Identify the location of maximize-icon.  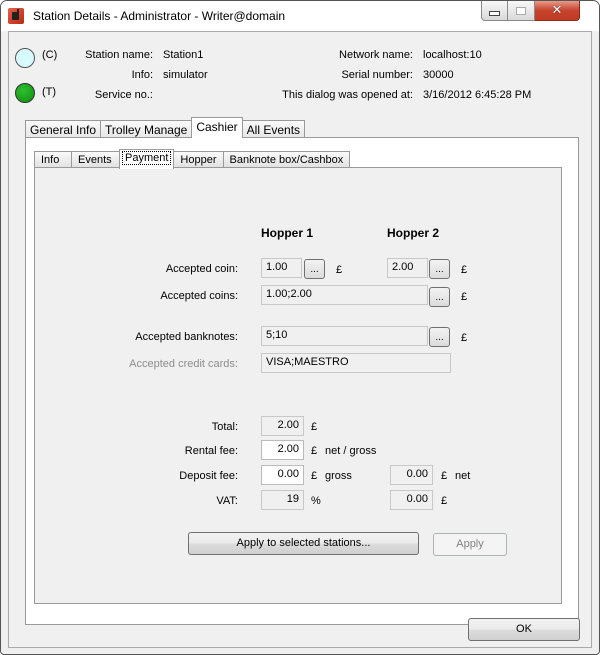
(521, 10).